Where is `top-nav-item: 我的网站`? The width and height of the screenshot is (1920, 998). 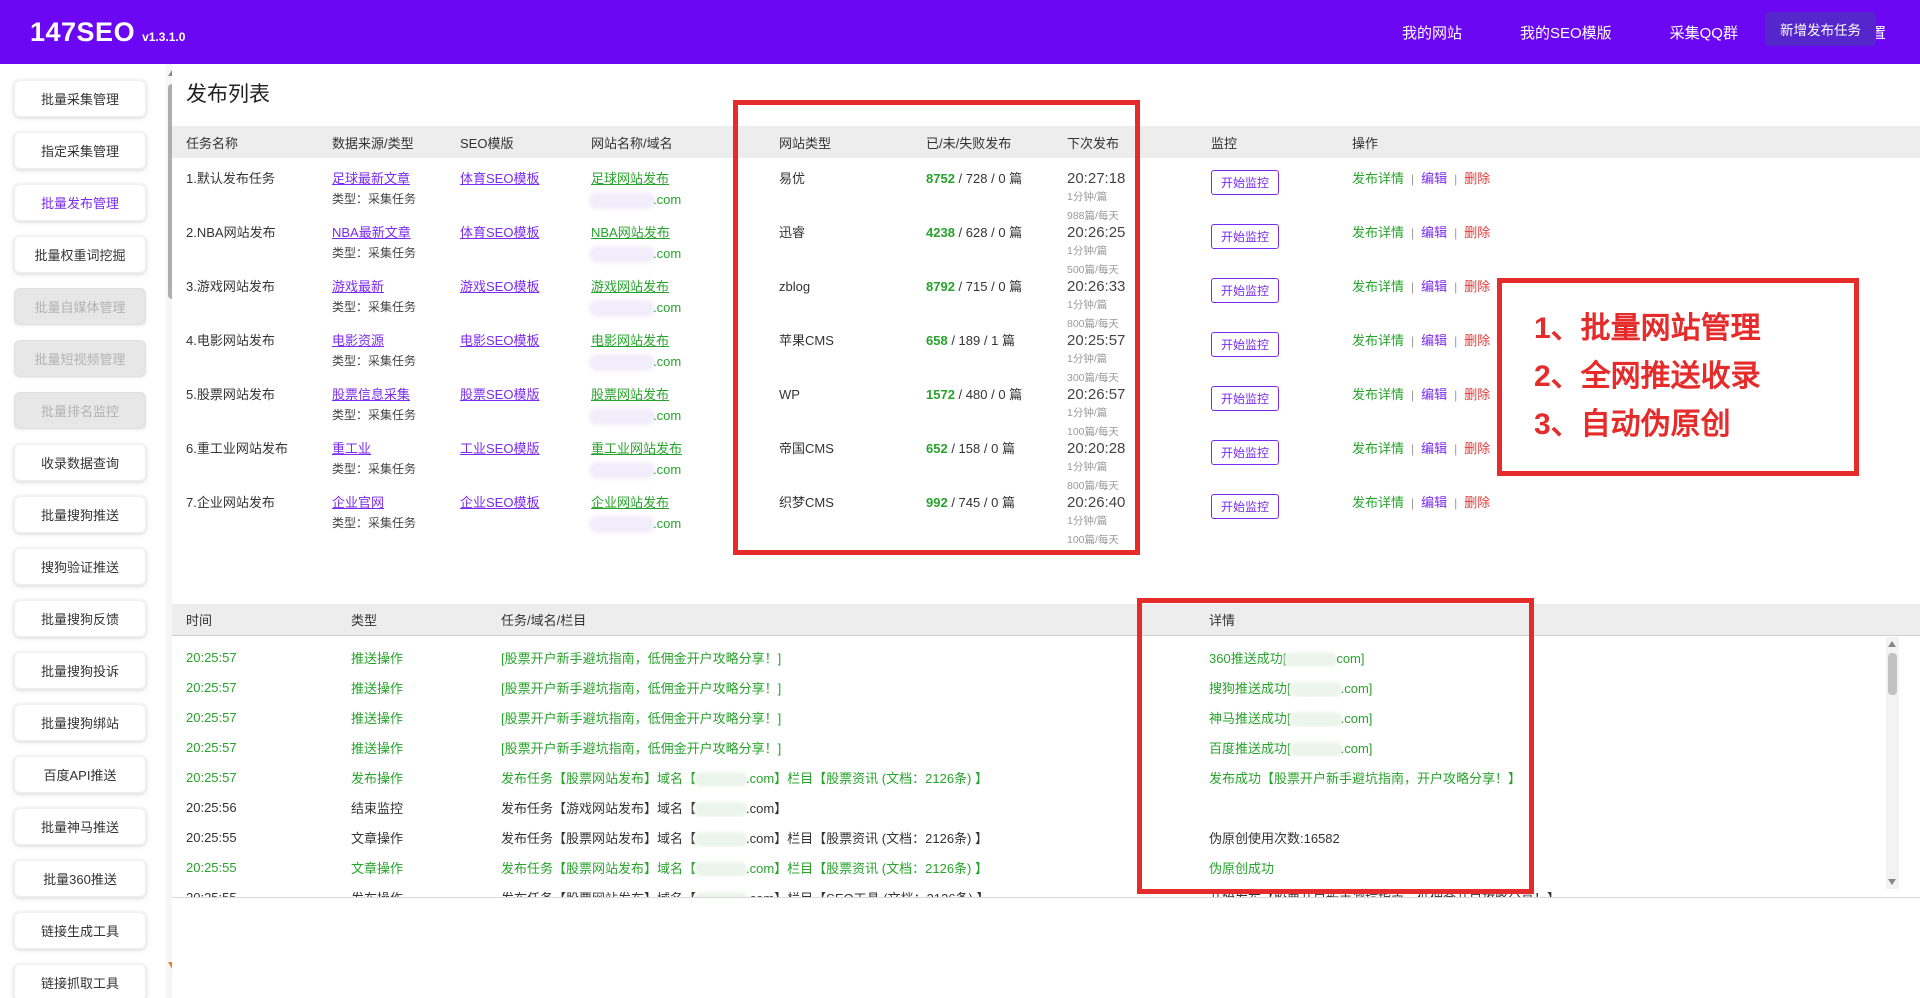 top-nav-item: 我的网站 is located at coordinates (1432, 32).